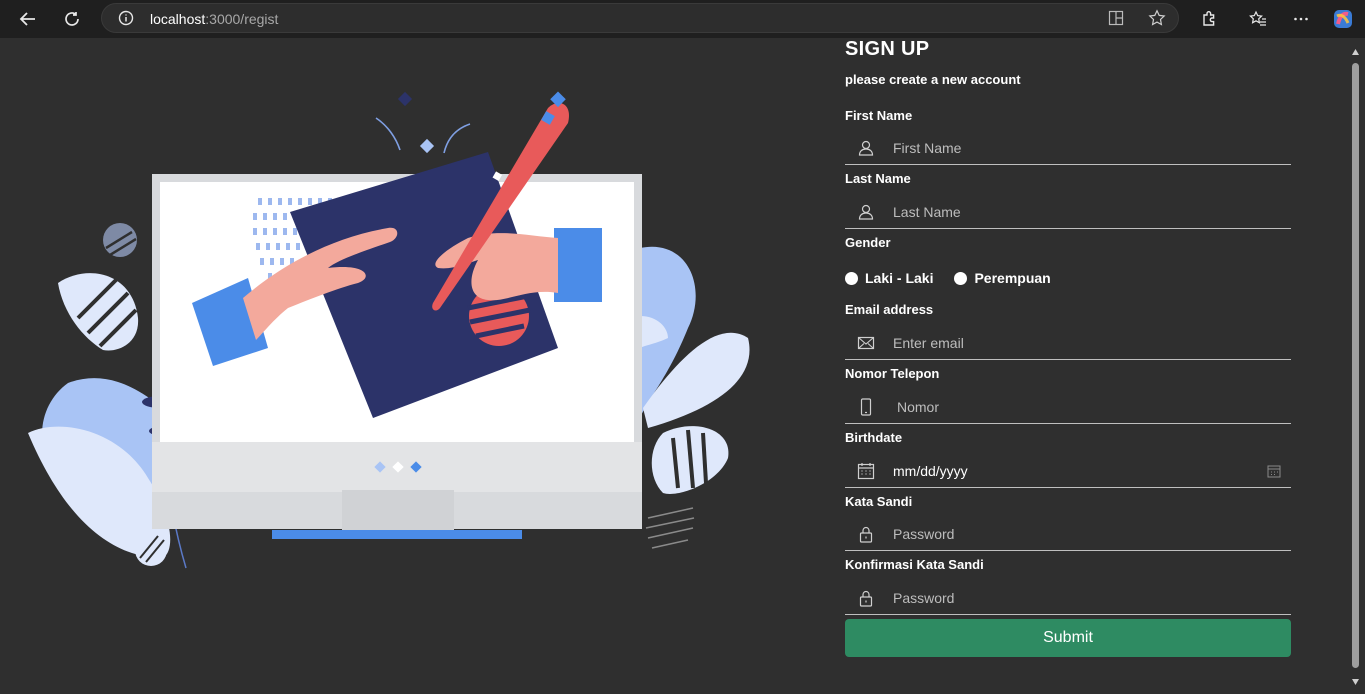 This screenshot has width=1365, height=694. What do you see at coordinates (914, 564) in the screenshot?
I see `confirm-password-label: Konfirmasi Kata Sandi` at bounding box center [914, 564].